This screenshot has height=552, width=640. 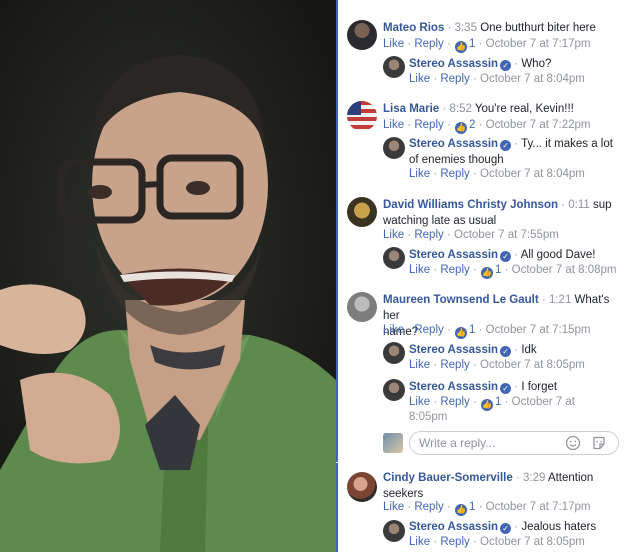 What do you see at coordinates (559, 527) in the screenshot?
I see `reply-text: Jealous haters` at bounding box center [559, 527].